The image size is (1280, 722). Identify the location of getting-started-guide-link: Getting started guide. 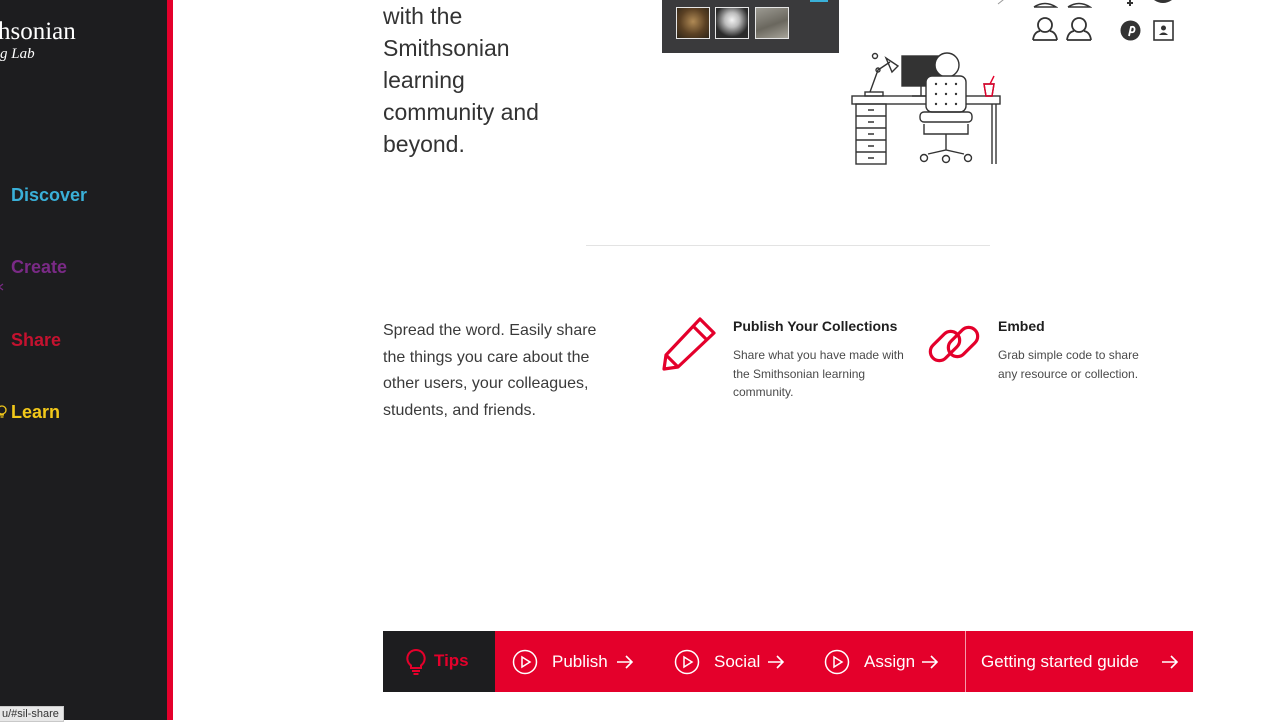
(1083, 661).